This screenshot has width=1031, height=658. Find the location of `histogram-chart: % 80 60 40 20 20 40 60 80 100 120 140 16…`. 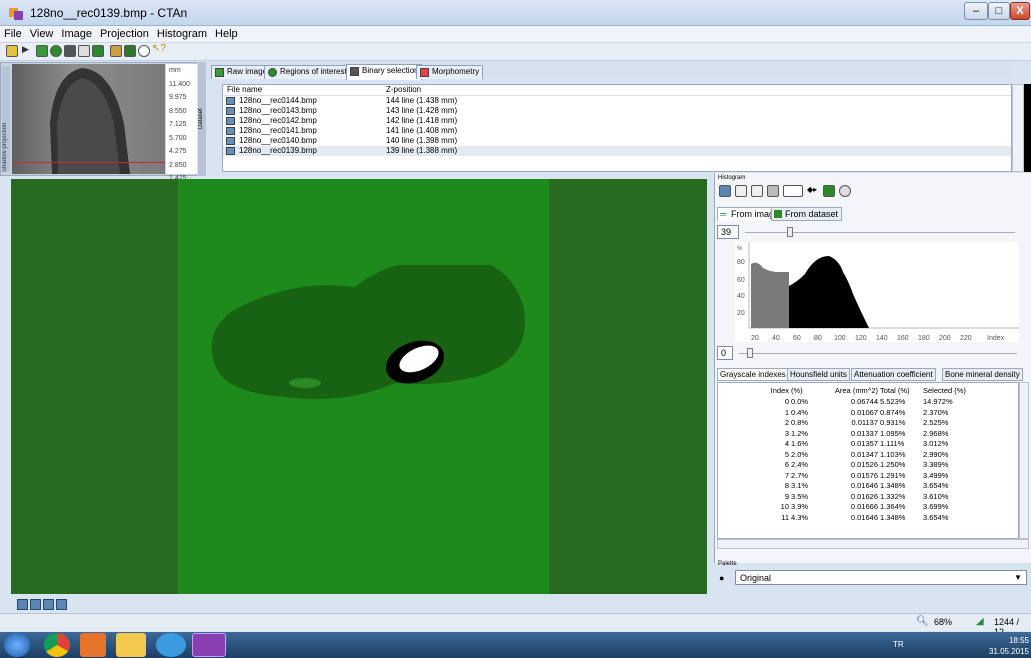

histogram-chart: % 80 60 40 20 20 40 60 80 100 120 140 16… is located at coordinates (877, 292).